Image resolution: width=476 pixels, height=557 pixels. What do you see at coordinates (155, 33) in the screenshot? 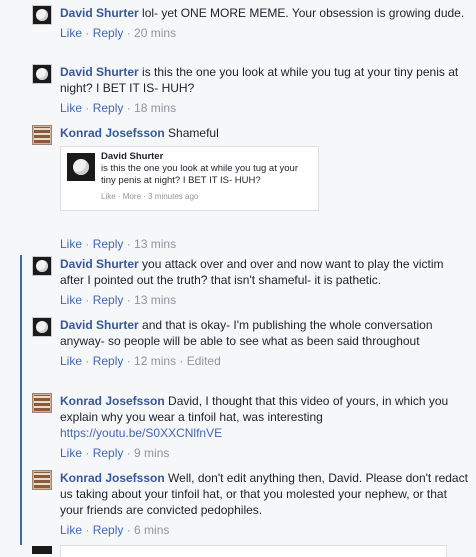
I see `comment-time: 20 mins` at bounding box center [155, 33].